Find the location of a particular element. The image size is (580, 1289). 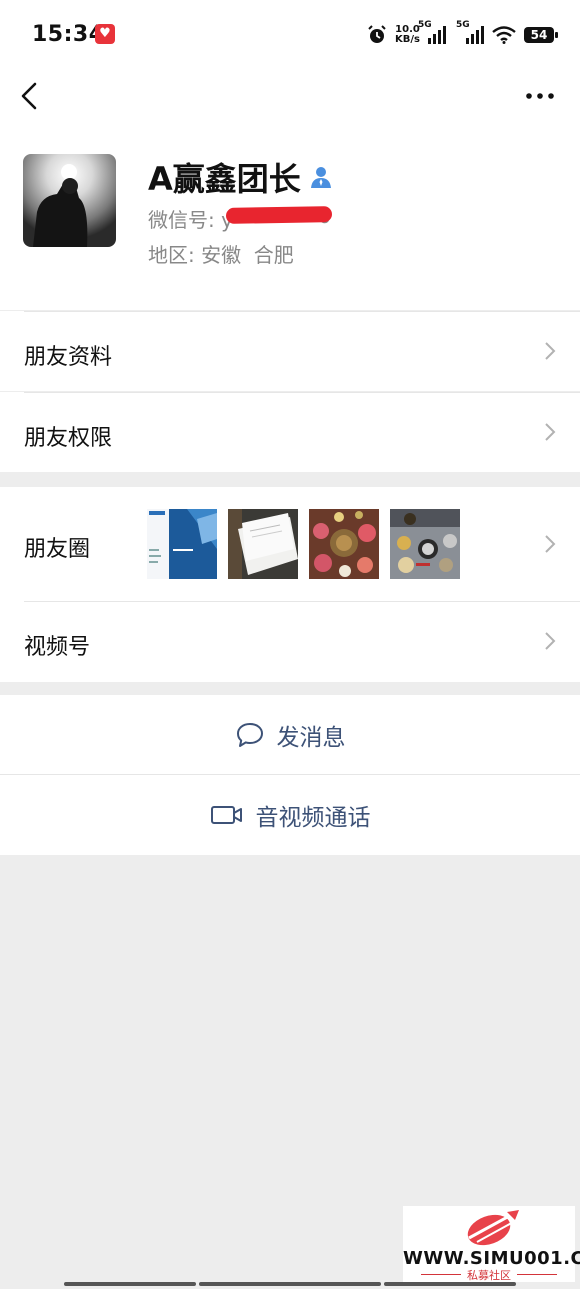

contact-badge-icon is located at coordinates (320, 177).